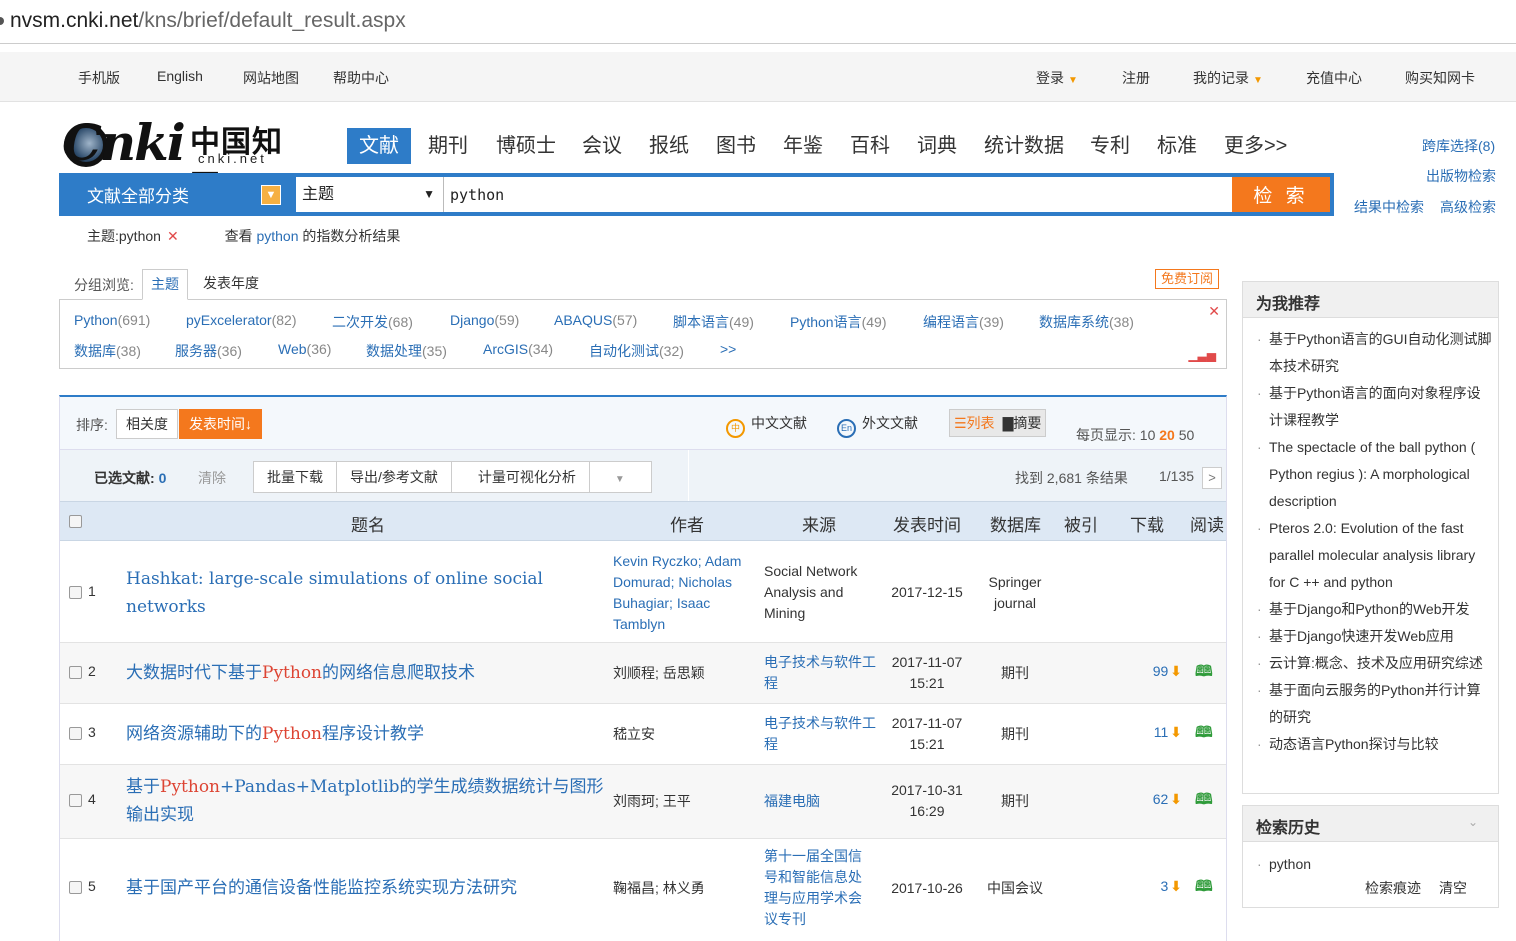 The width and height of the screenshot is (1516, 941). I want to click on tab-standard: 标准, so click(1177, 146).